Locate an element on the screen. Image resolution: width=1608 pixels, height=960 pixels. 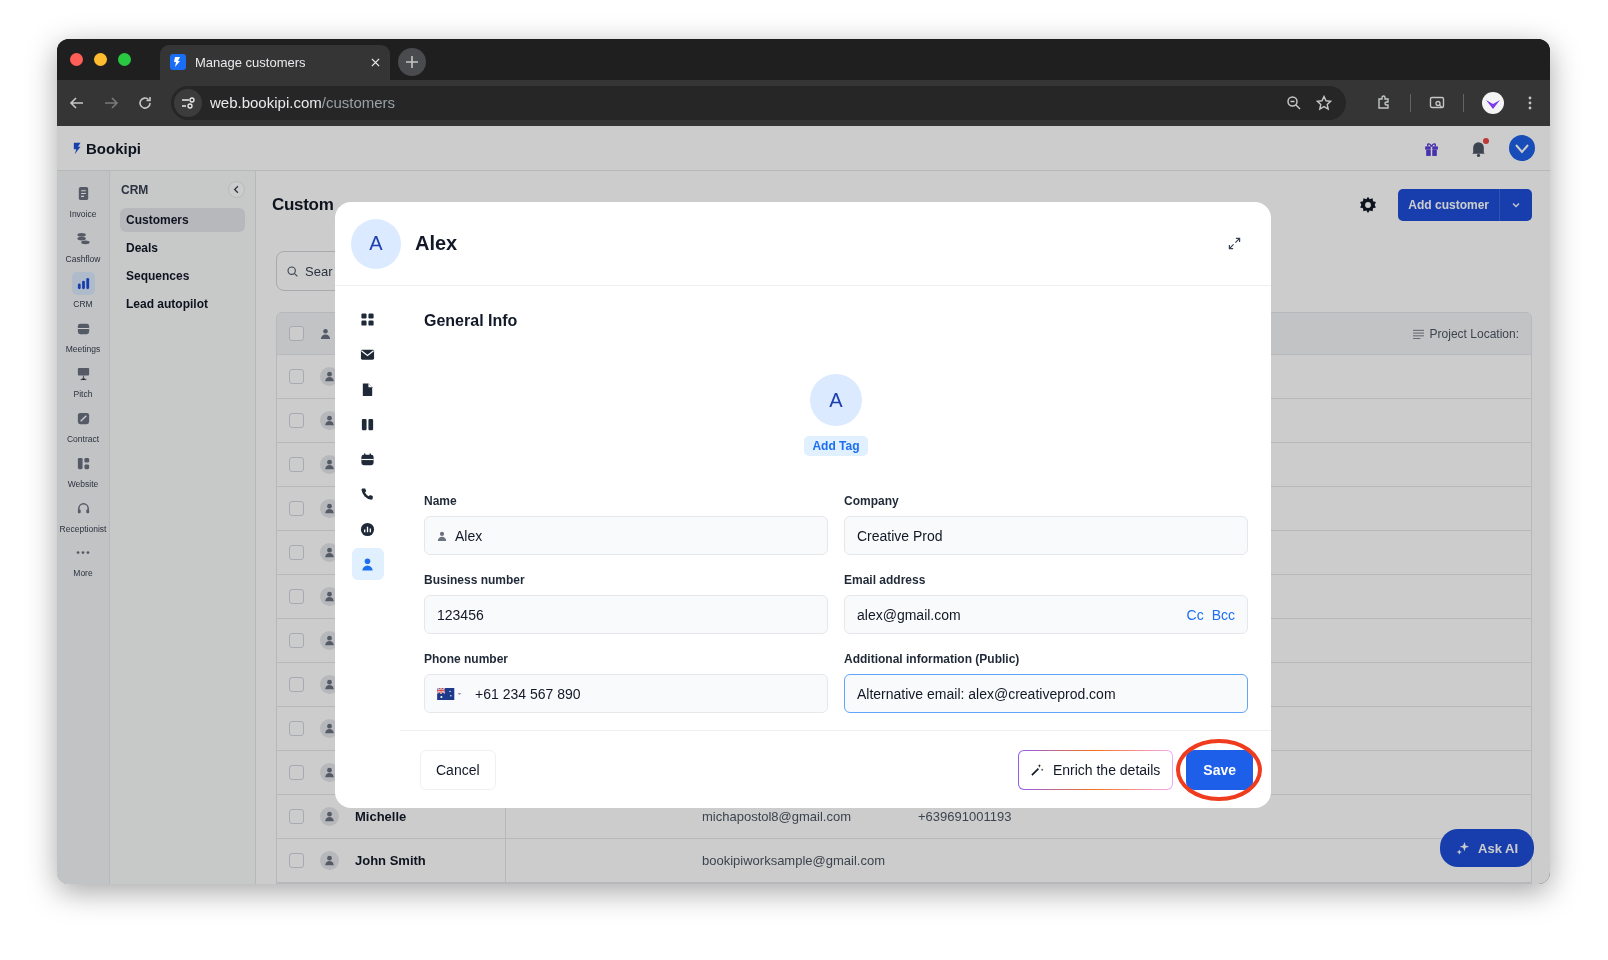
field-value: Alex is located at coordinates (469, 535).